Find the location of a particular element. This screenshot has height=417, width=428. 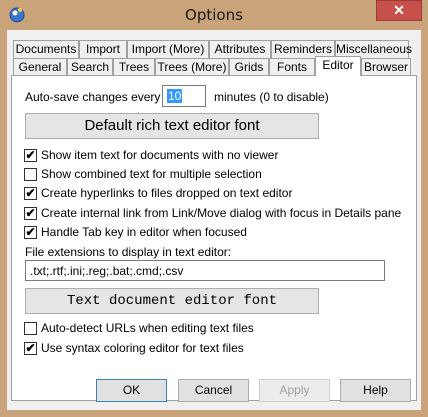

tab-import: Import is located at coordinates (103, 49).